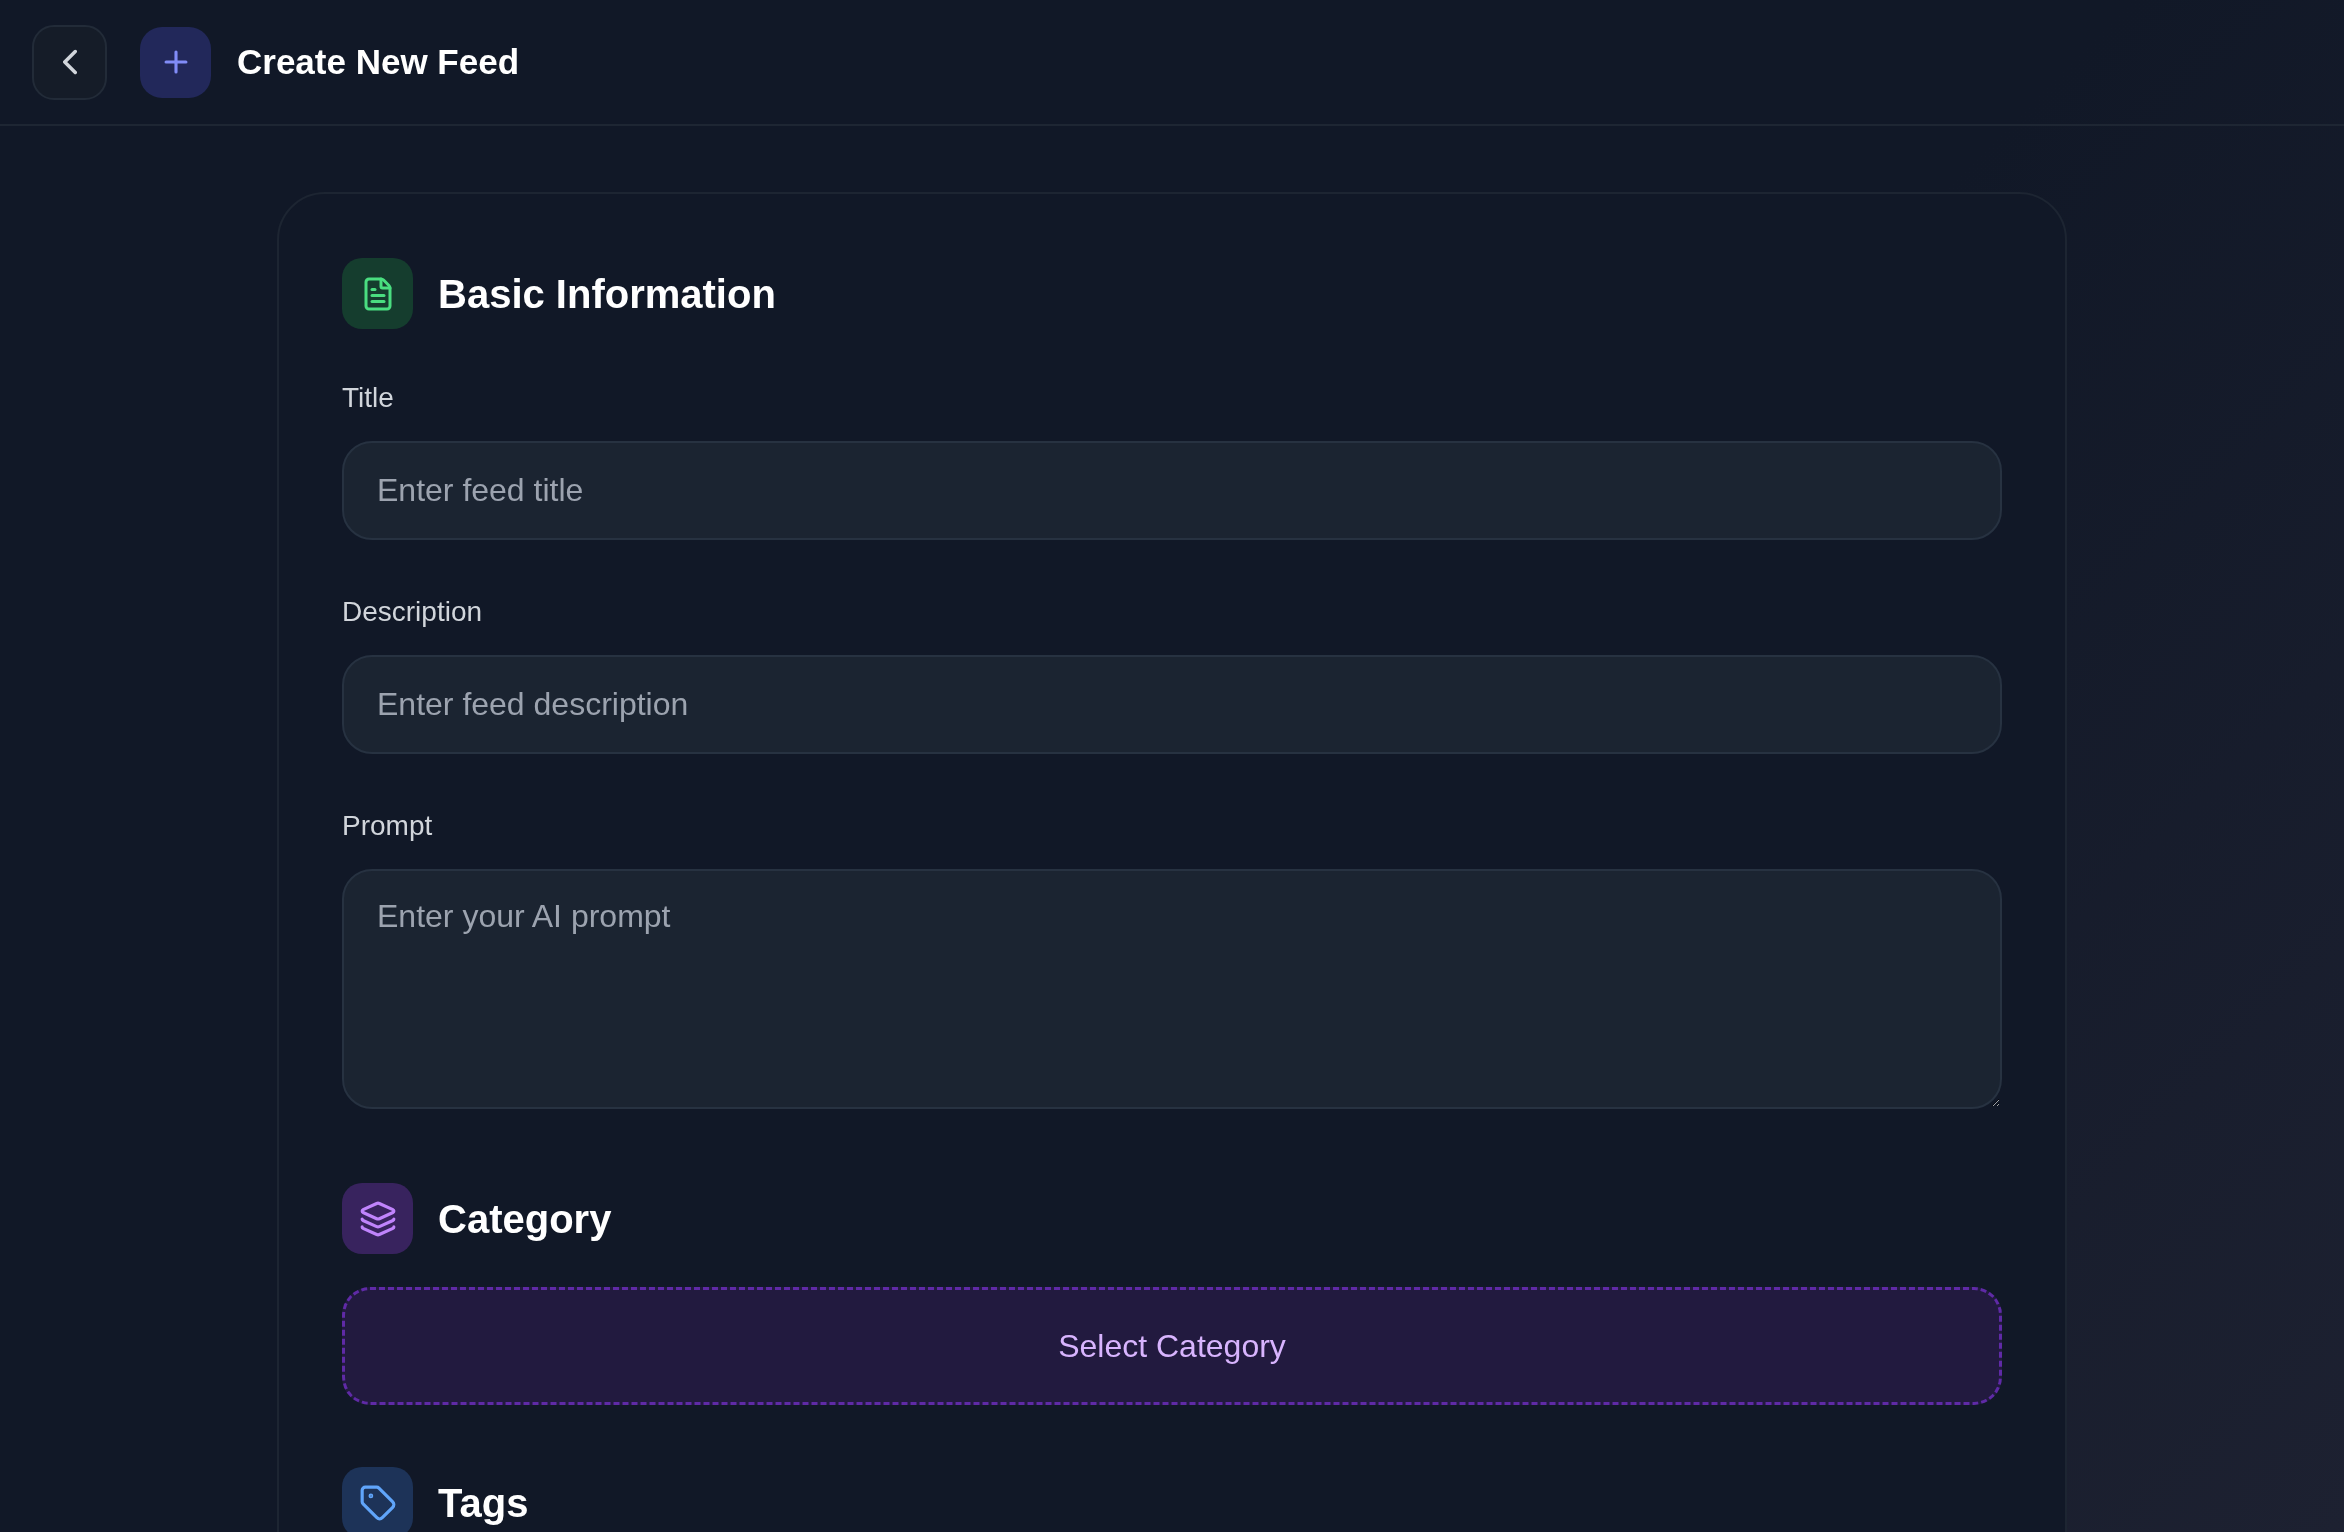 The width and height of the screenshot is (2344, 1532). What do you see at coordinates (175, 62) in the screenshot?
I see `plus-icon` at bounding box center [175, 62].